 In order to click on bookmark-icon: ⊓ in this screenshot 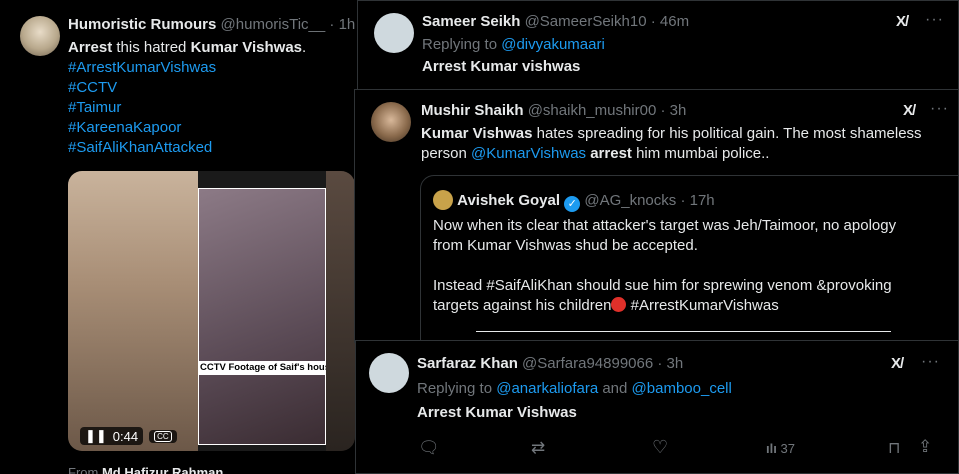, I will do `click(894, 448)`.